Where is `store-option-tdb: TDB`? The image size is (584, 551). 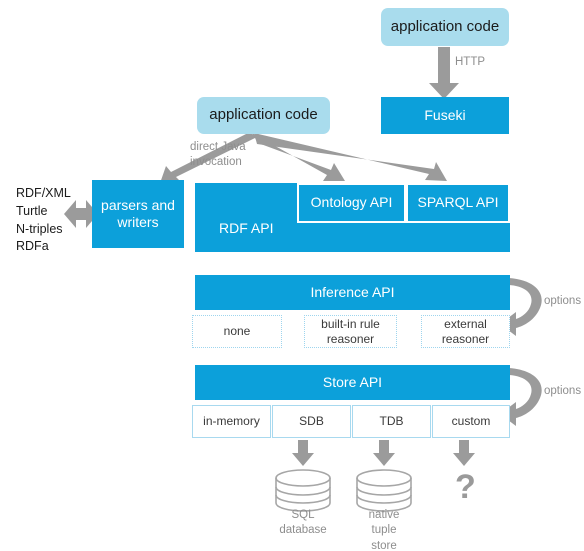
store-option-tdb: TDB is located at coordinates (391, 421).